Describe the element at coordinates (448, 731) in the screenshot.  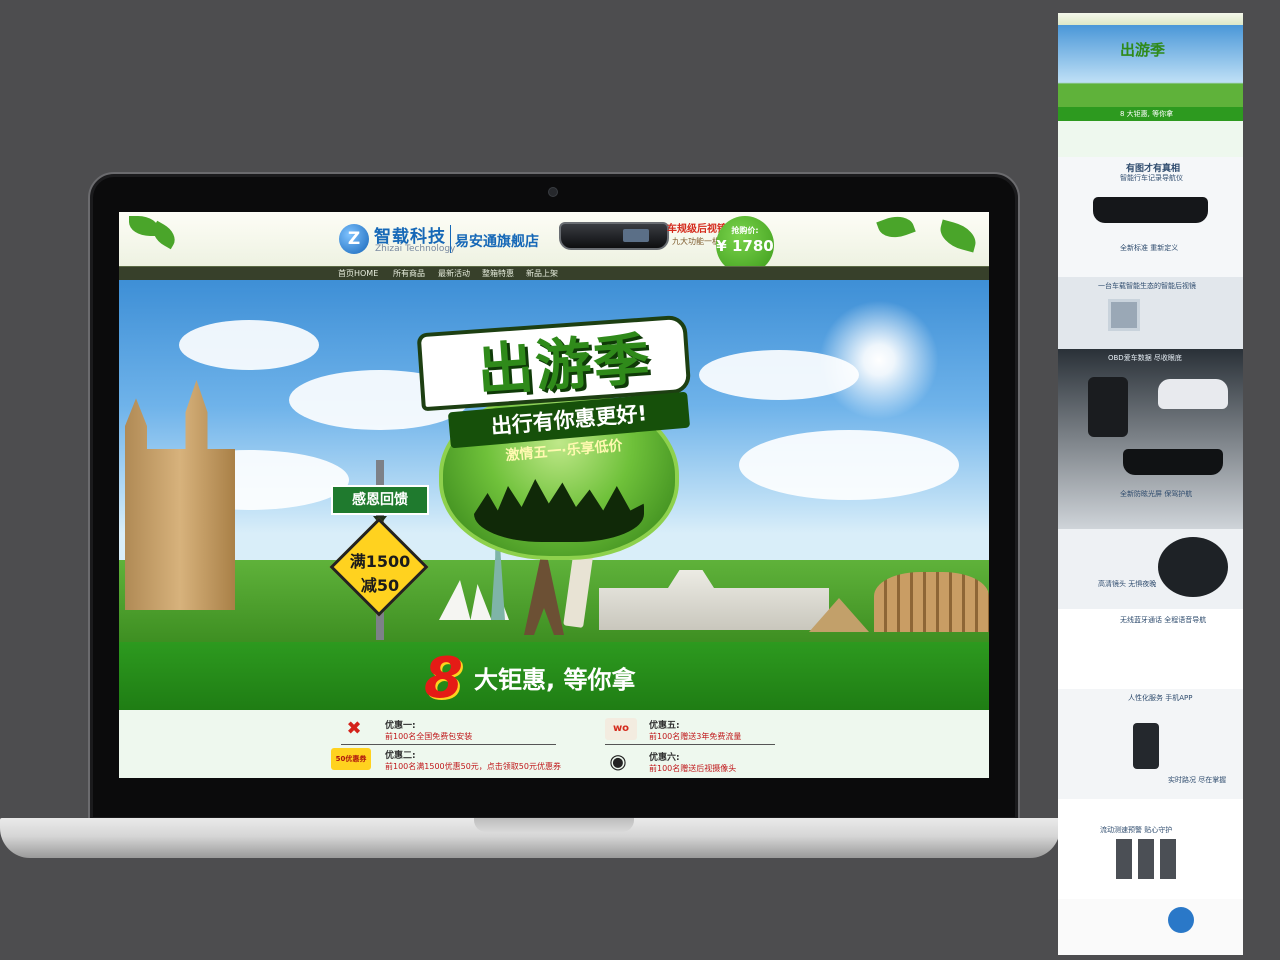
I see `deal-item: ✖ 优惠一: 前100名全国免费包安装` at that location.